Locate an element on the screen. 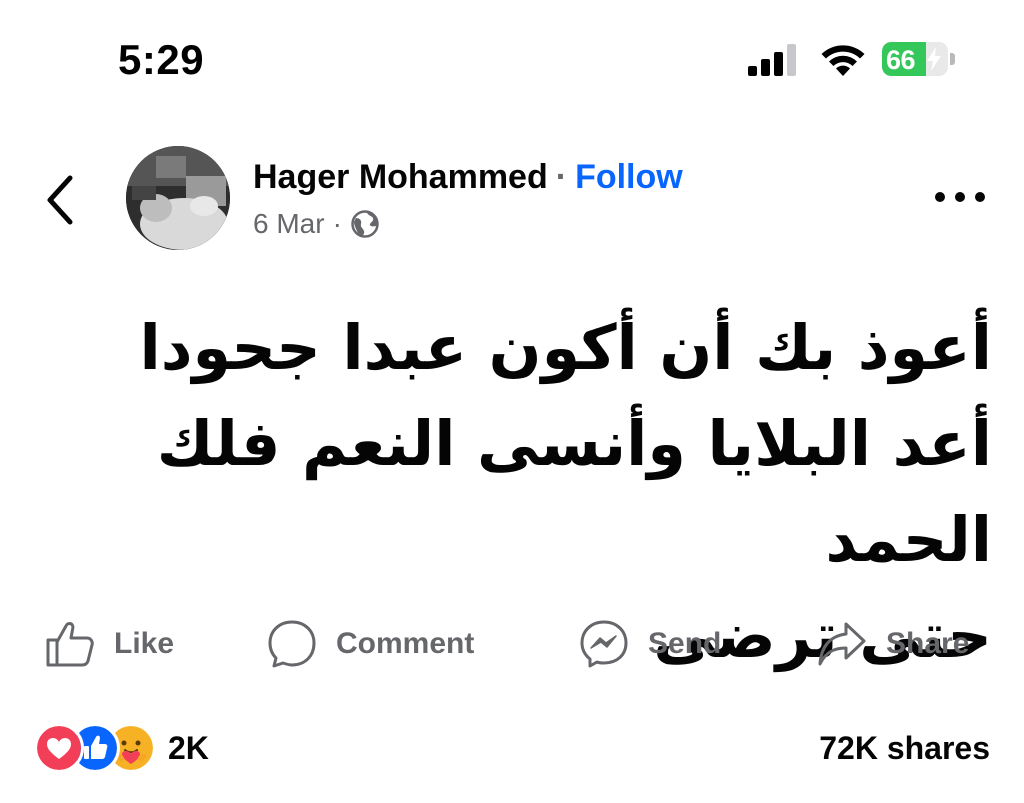 This screenshot has width=1024, height=803. author-name: Hager Mohammed is located at coordinates (400, 177).